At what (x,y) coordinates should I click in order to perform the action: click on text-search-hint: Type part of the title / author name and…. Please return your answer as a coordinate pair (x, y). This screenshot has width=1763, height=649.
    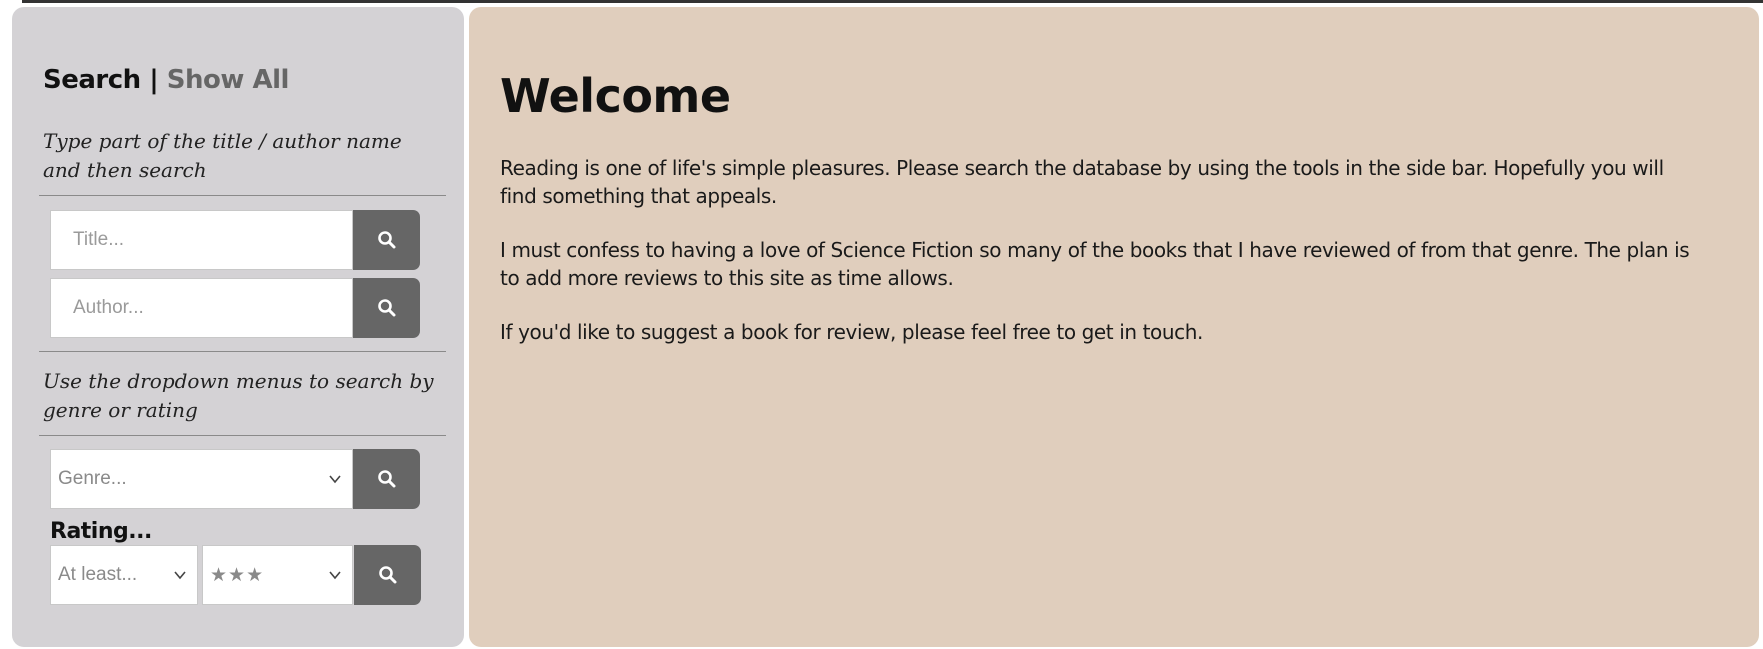
    Looking at the image, I should click on (222, 155).